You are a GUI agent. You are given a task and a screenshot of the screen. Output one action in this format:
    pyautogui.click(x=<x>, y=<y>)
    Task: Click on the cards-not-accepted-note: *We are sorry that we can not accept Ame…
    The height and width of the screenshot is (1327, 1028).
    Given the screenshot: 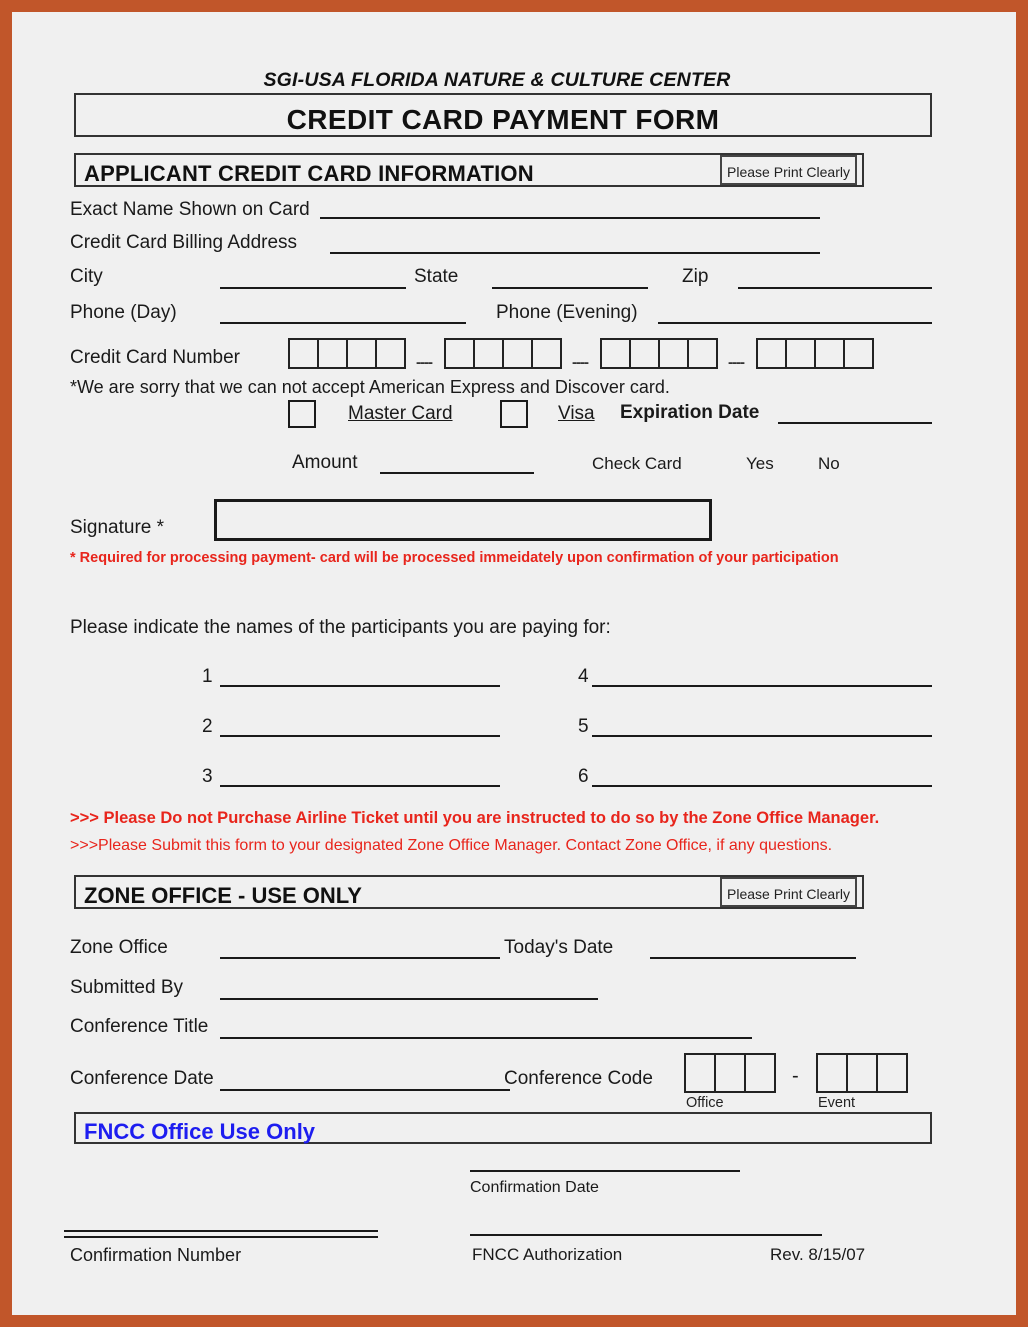 What is the action you would take?
    pyautogui.click(x=370, y=387)
    